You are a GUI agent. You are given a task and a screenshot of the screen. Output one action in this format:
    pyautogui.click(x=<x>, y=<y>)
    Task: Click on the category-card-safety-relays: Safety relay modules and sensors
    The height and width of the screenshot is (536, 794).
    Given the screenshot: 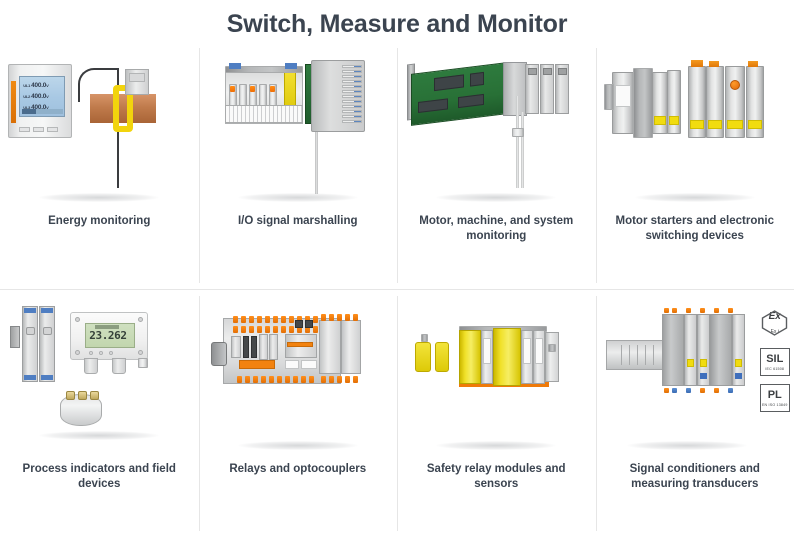 What is the action you would take?
    pyautogui.click(x=496, y=413)
    